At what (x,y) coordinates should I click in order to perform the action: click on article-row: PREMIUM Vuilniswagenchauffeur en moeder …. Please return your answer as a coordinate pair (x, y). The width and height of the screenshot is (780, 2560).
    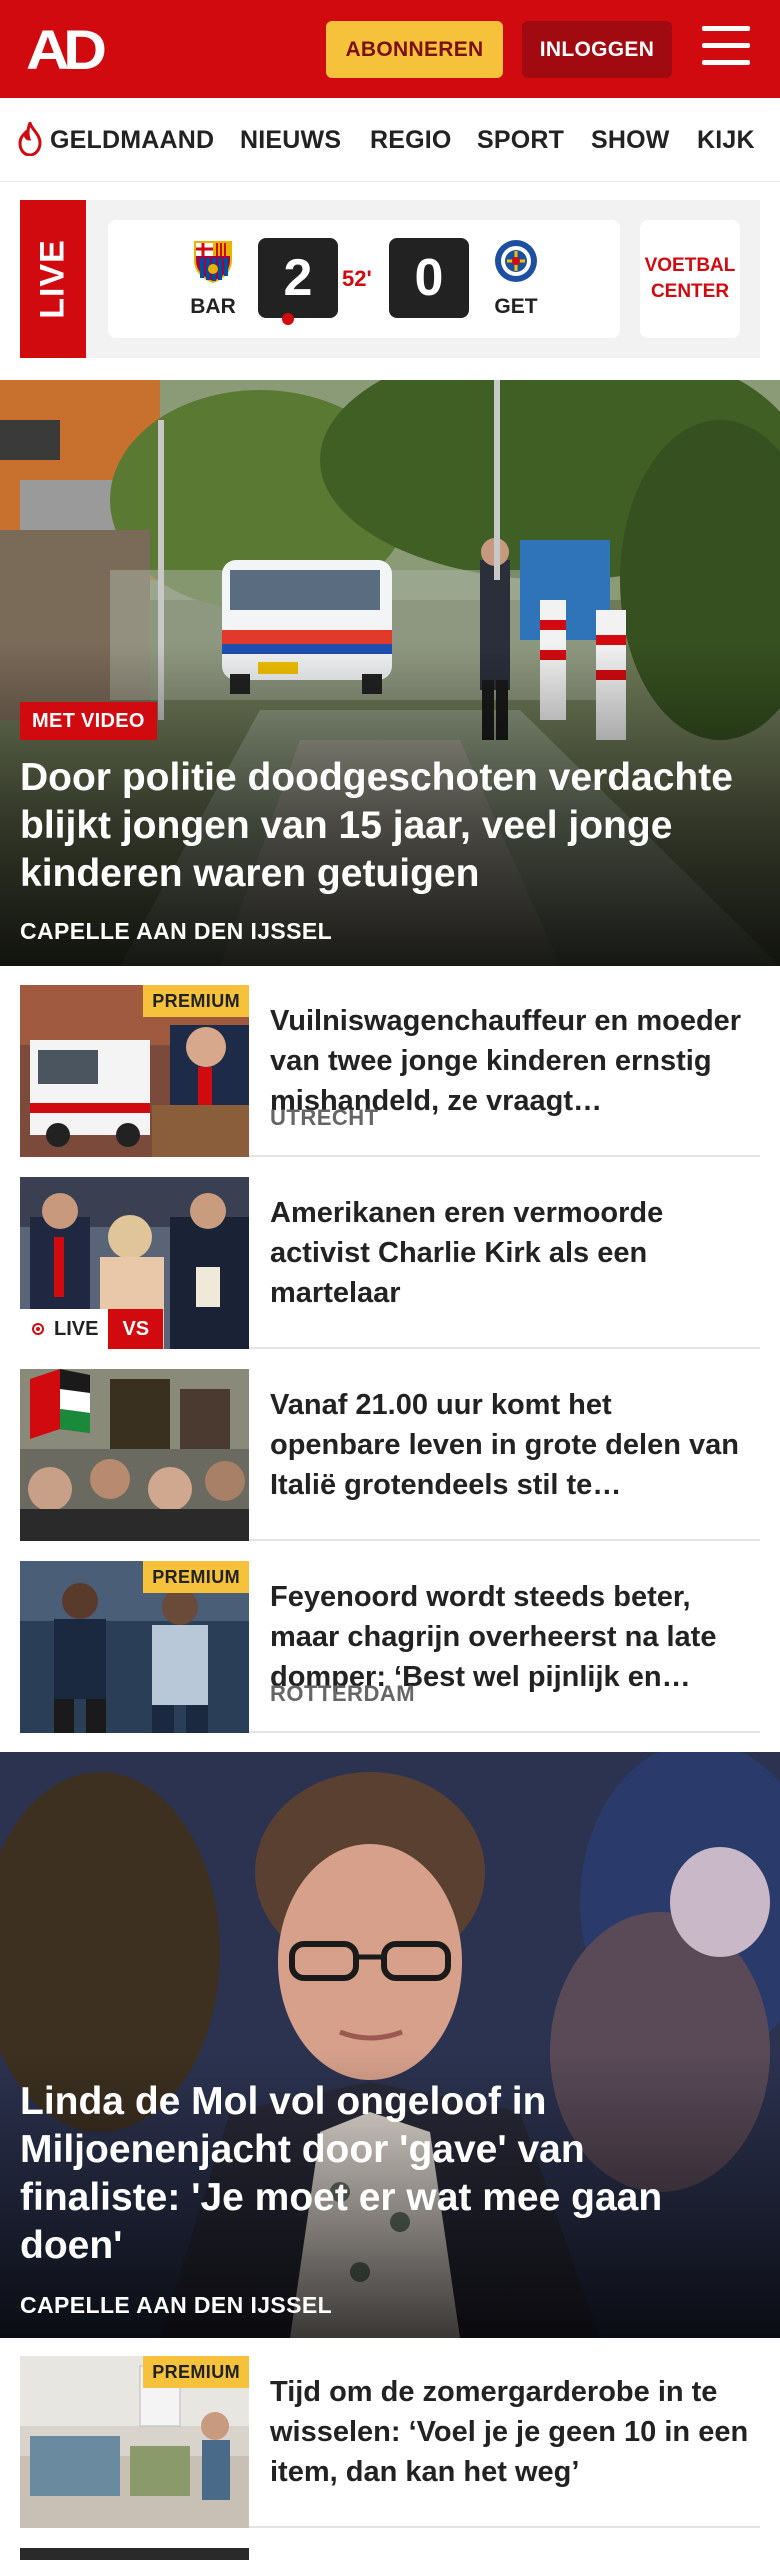
    Looking at the image, I should click on (390, 1071).